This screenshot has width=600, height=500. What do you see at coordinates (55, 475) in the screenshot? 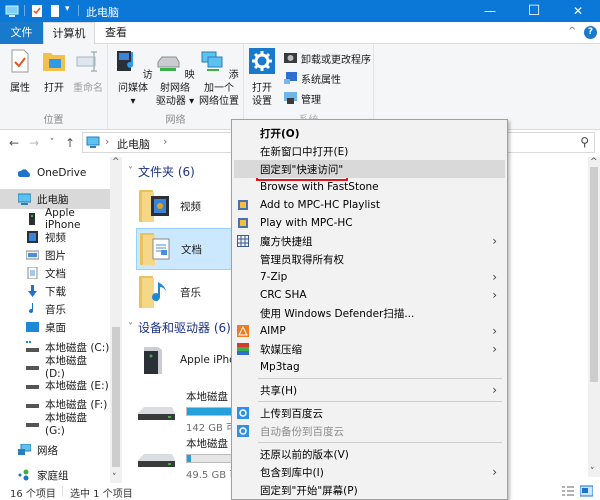
I see `sidebar-item-homegroup: 家庭组` at bounding box center [55, 475].